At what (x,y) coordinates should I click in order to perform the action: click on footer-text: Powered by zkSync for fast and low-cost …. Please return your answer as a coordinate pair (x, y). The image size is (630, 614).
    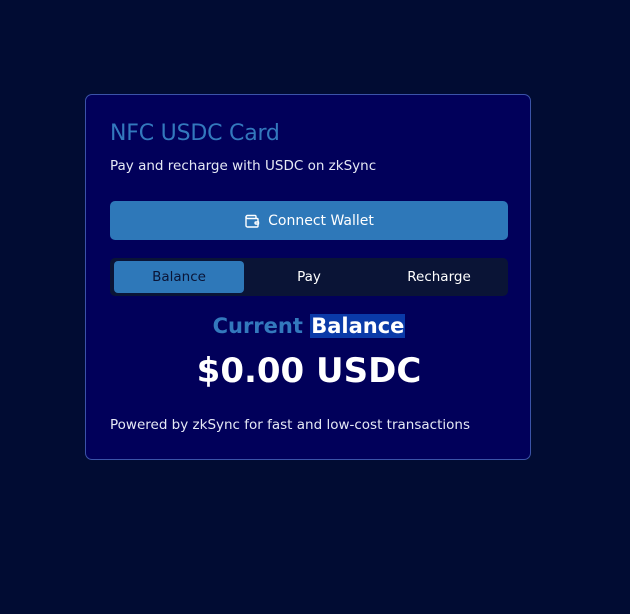
    Looking at the image, I should click on (290, 425).